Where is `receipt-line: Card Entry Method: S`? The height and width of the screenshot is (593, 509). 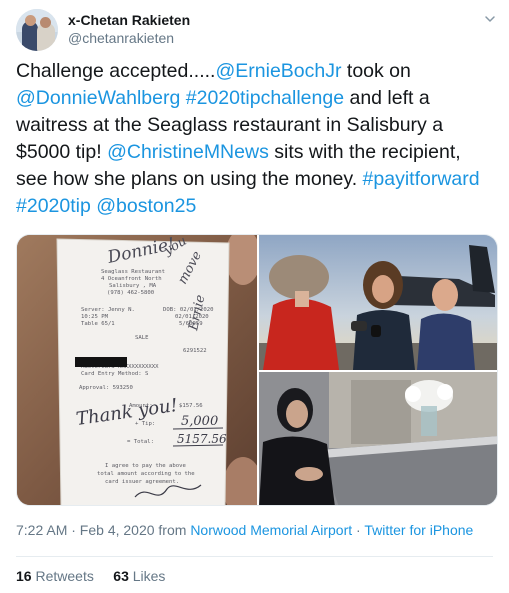 receipt-line: Card Entry Method: S is located at coordinates (114, 374).